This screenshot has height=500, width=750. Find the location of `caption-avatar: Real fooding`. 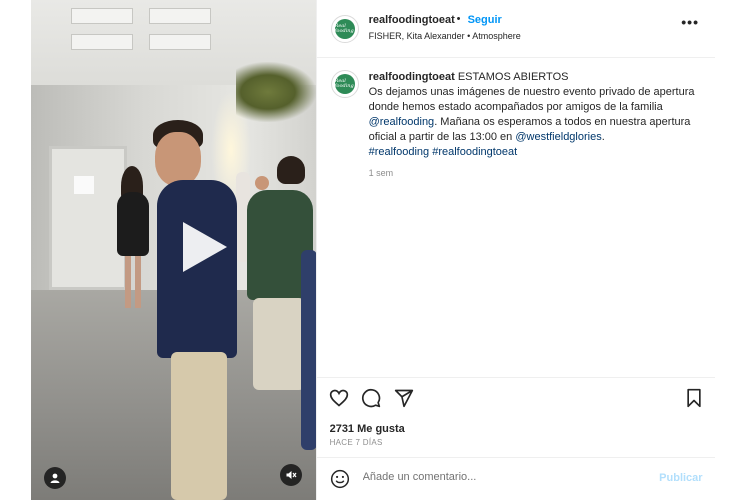

caption-avatar: Real fooding is located at coordinates (344, 84).